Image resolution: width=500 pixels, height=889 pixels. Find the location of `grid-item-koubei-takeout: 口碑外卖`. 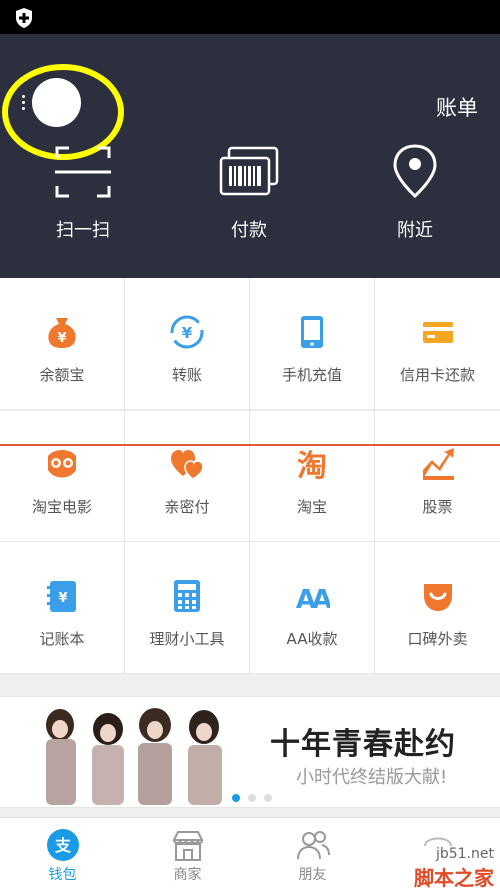

grid-item-koubei-takeout: 口碑外卖 is located at coordinates (437, 608).